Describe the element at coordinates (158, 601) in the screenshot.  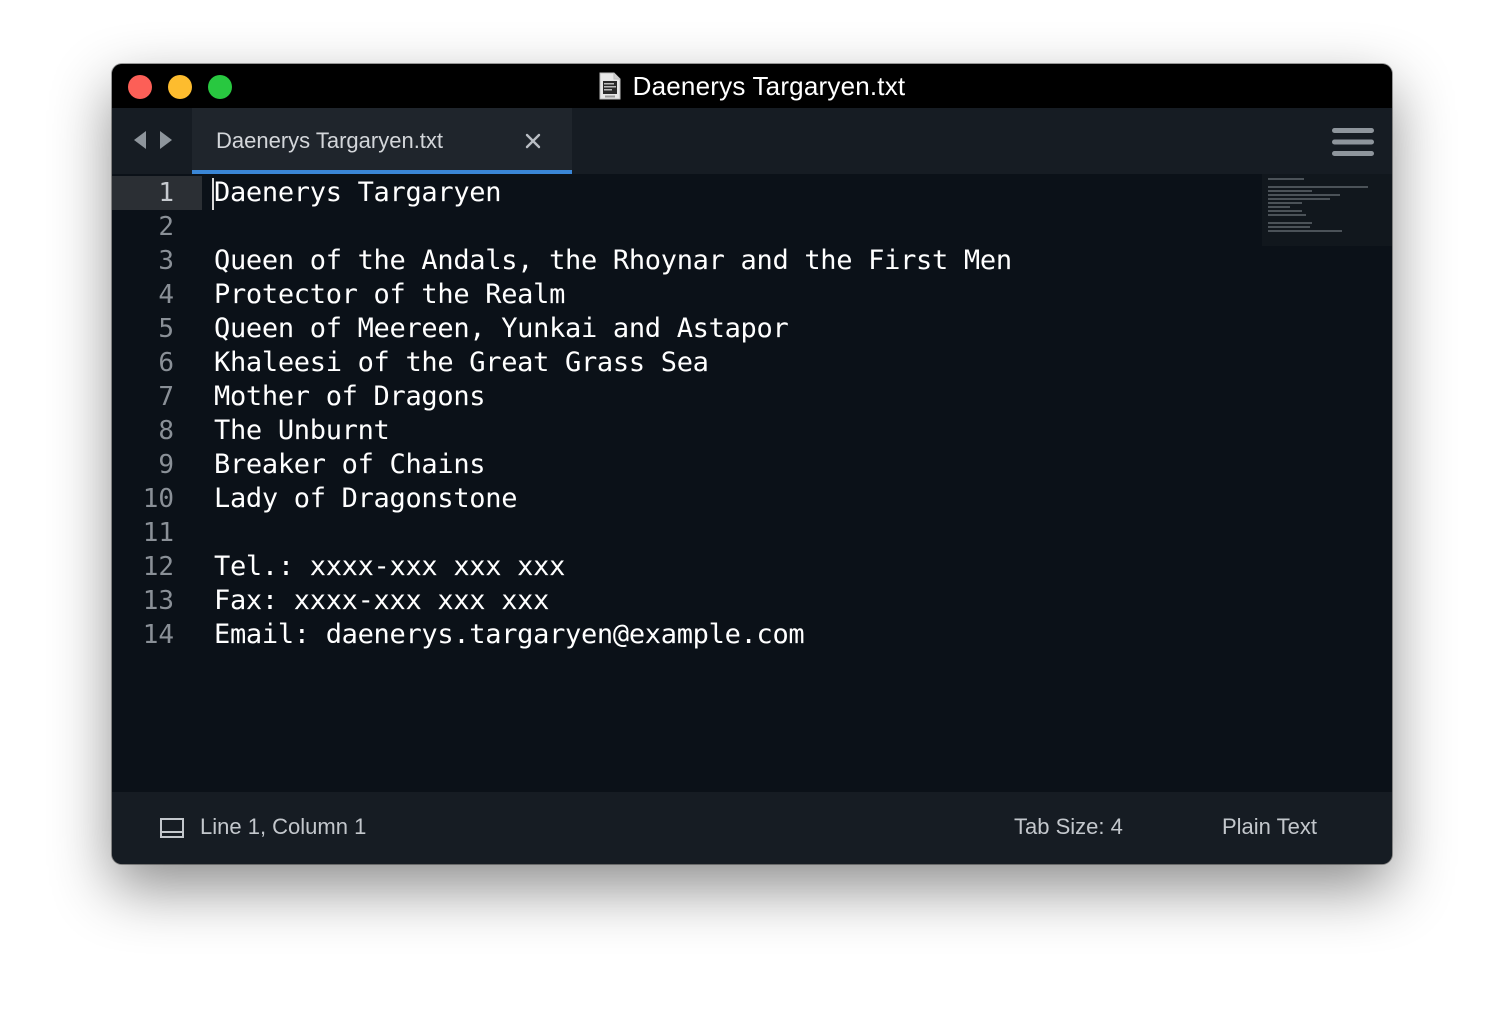
I see `line-number: 13` at that location.